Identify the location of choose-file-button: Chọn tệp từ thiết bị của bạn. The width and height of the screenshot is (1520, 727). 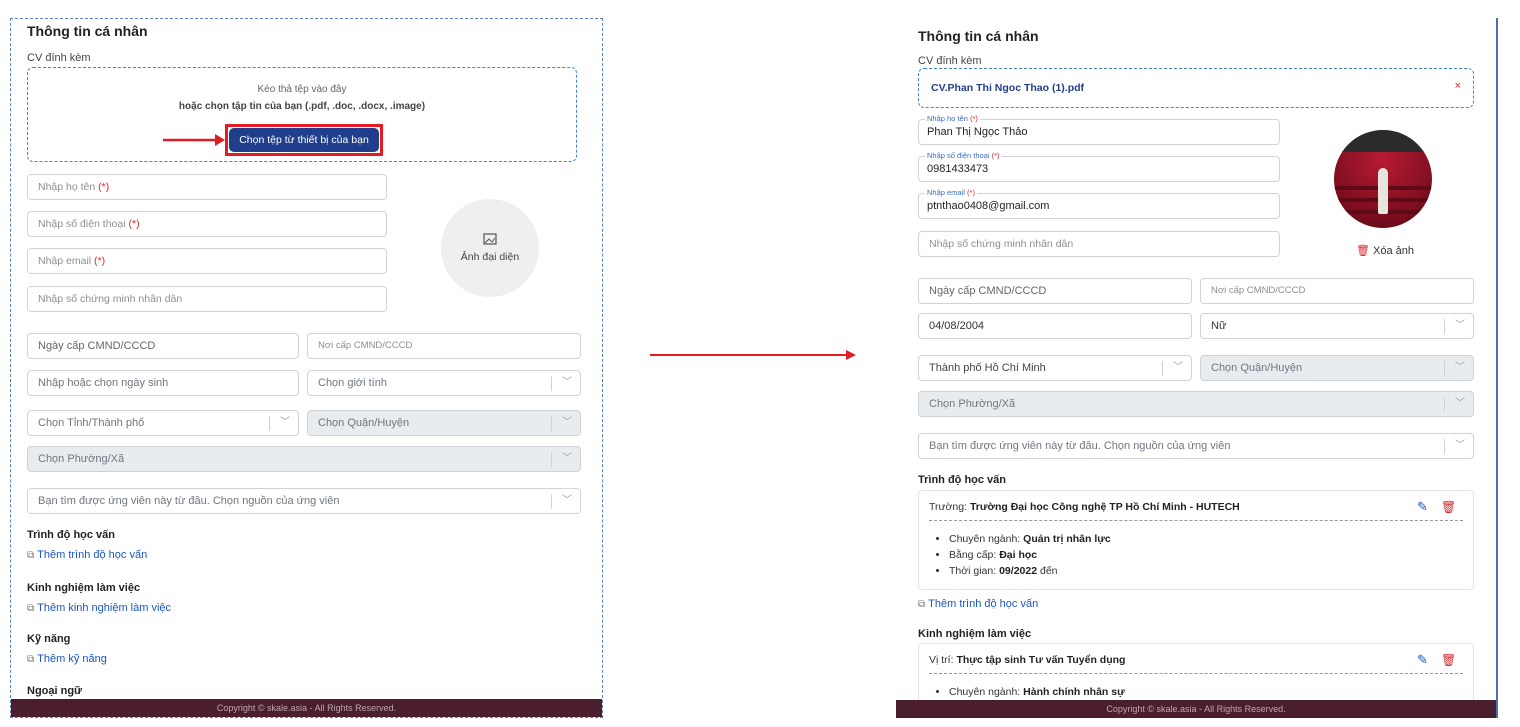
(304, 140).